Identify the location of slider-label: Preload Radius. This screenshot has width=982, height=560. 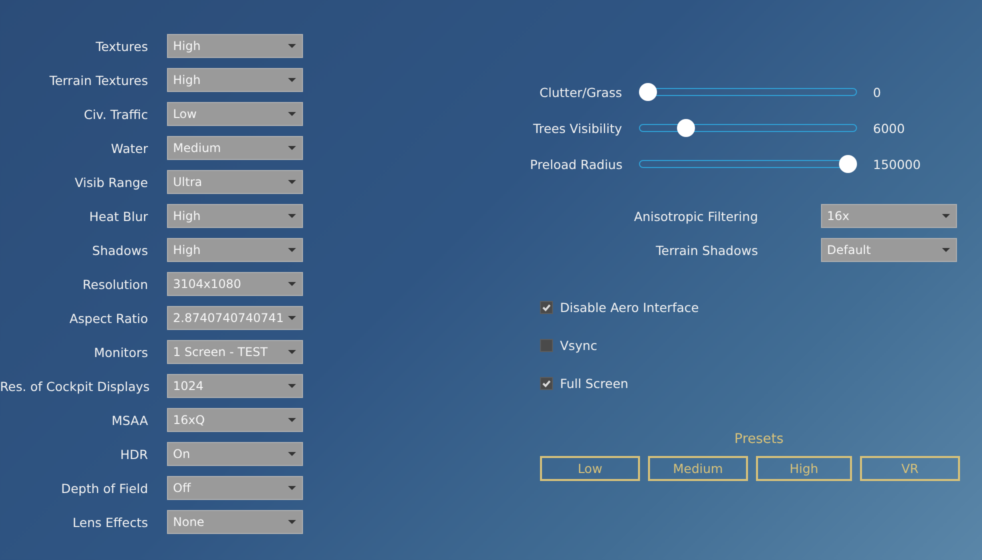
(576, 164).